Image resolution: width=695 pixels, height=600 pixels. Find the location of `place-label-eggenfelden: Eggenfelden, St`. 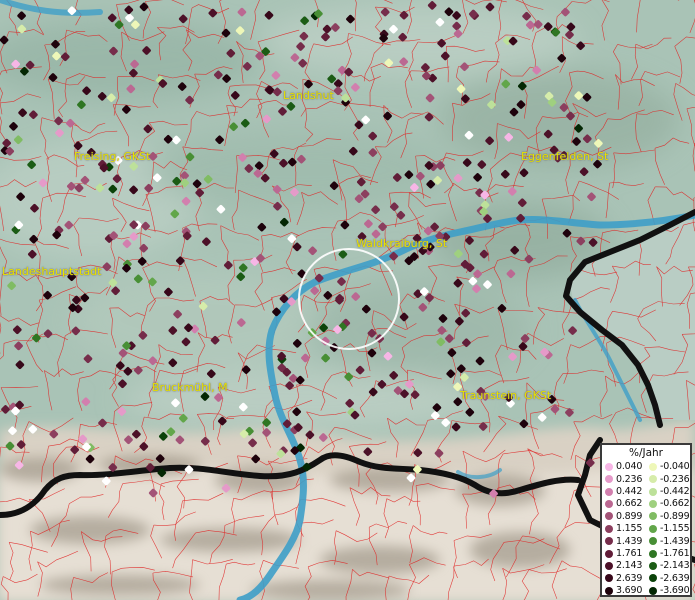

place-label-eggenfelden: Eggenfelden, St is located at coordinates (565, 156).